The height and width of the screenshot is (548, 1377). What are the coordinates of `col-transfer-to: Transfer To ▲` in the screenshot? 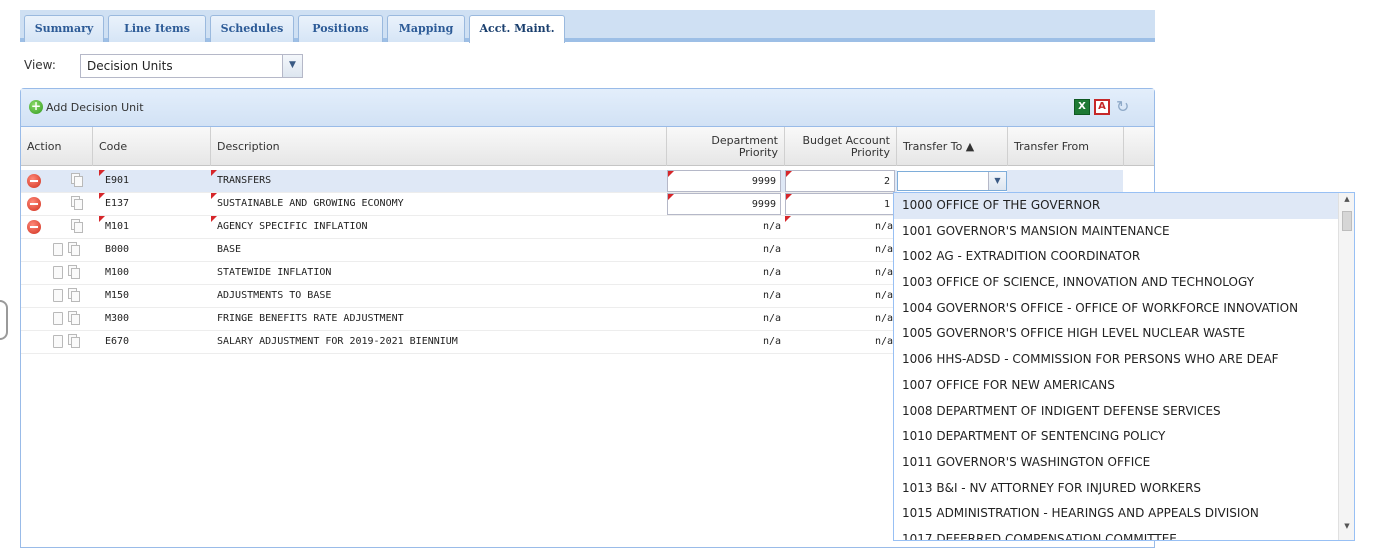 It's located at (952, 146).